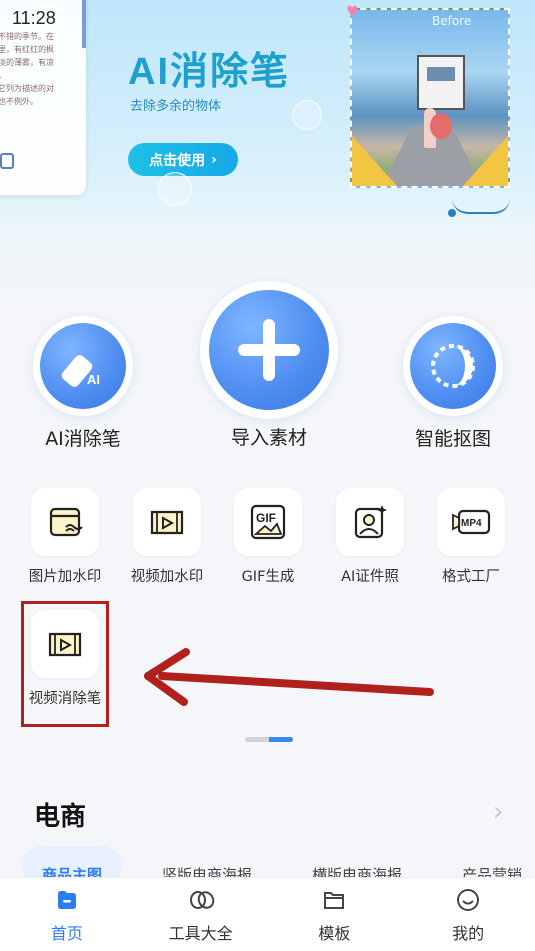 This screenshot has width=535, height=951. I want to click on before-label: Before, so click(452, 21).